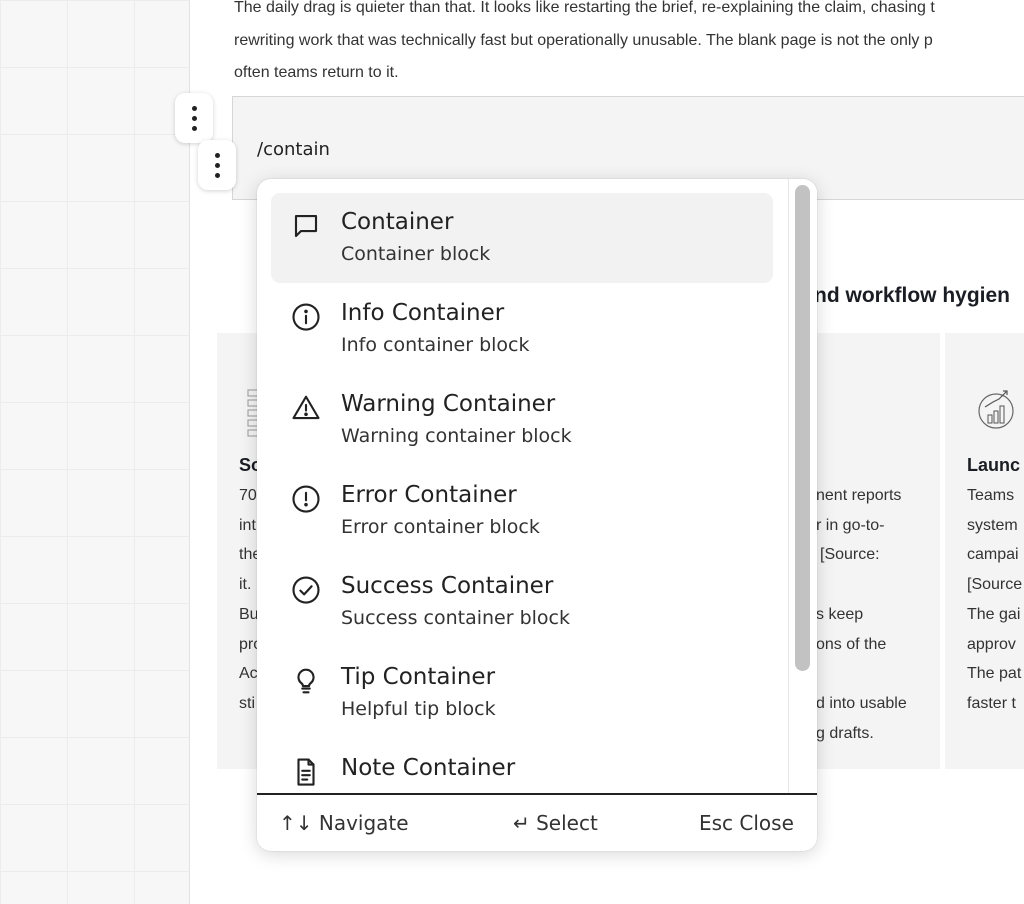  I want to click on card-line: it., so click(245, 584).